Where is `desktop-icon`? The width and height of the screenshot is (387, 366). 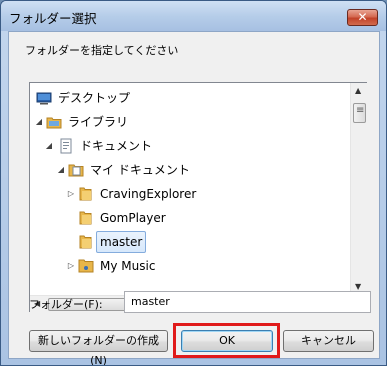
desktop-icon is located at coordinates (44, 98).